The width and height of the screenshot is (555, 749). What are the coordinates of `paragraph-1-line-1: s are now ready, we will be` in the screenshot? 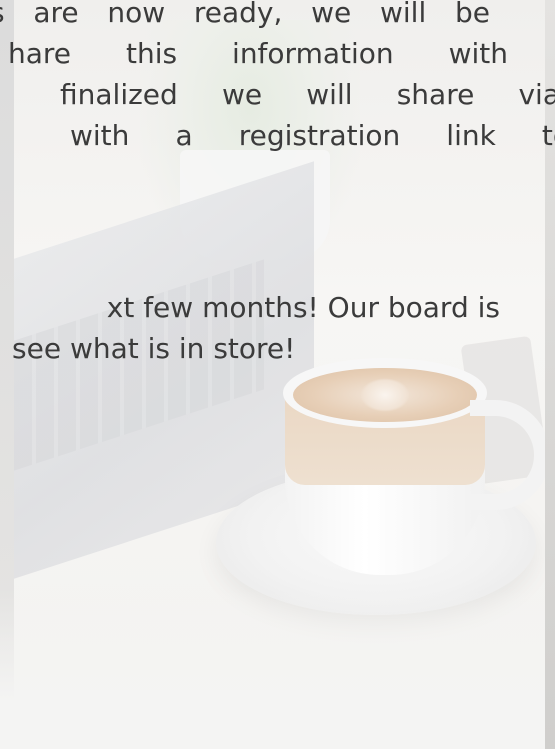 It's located at (245, 14).